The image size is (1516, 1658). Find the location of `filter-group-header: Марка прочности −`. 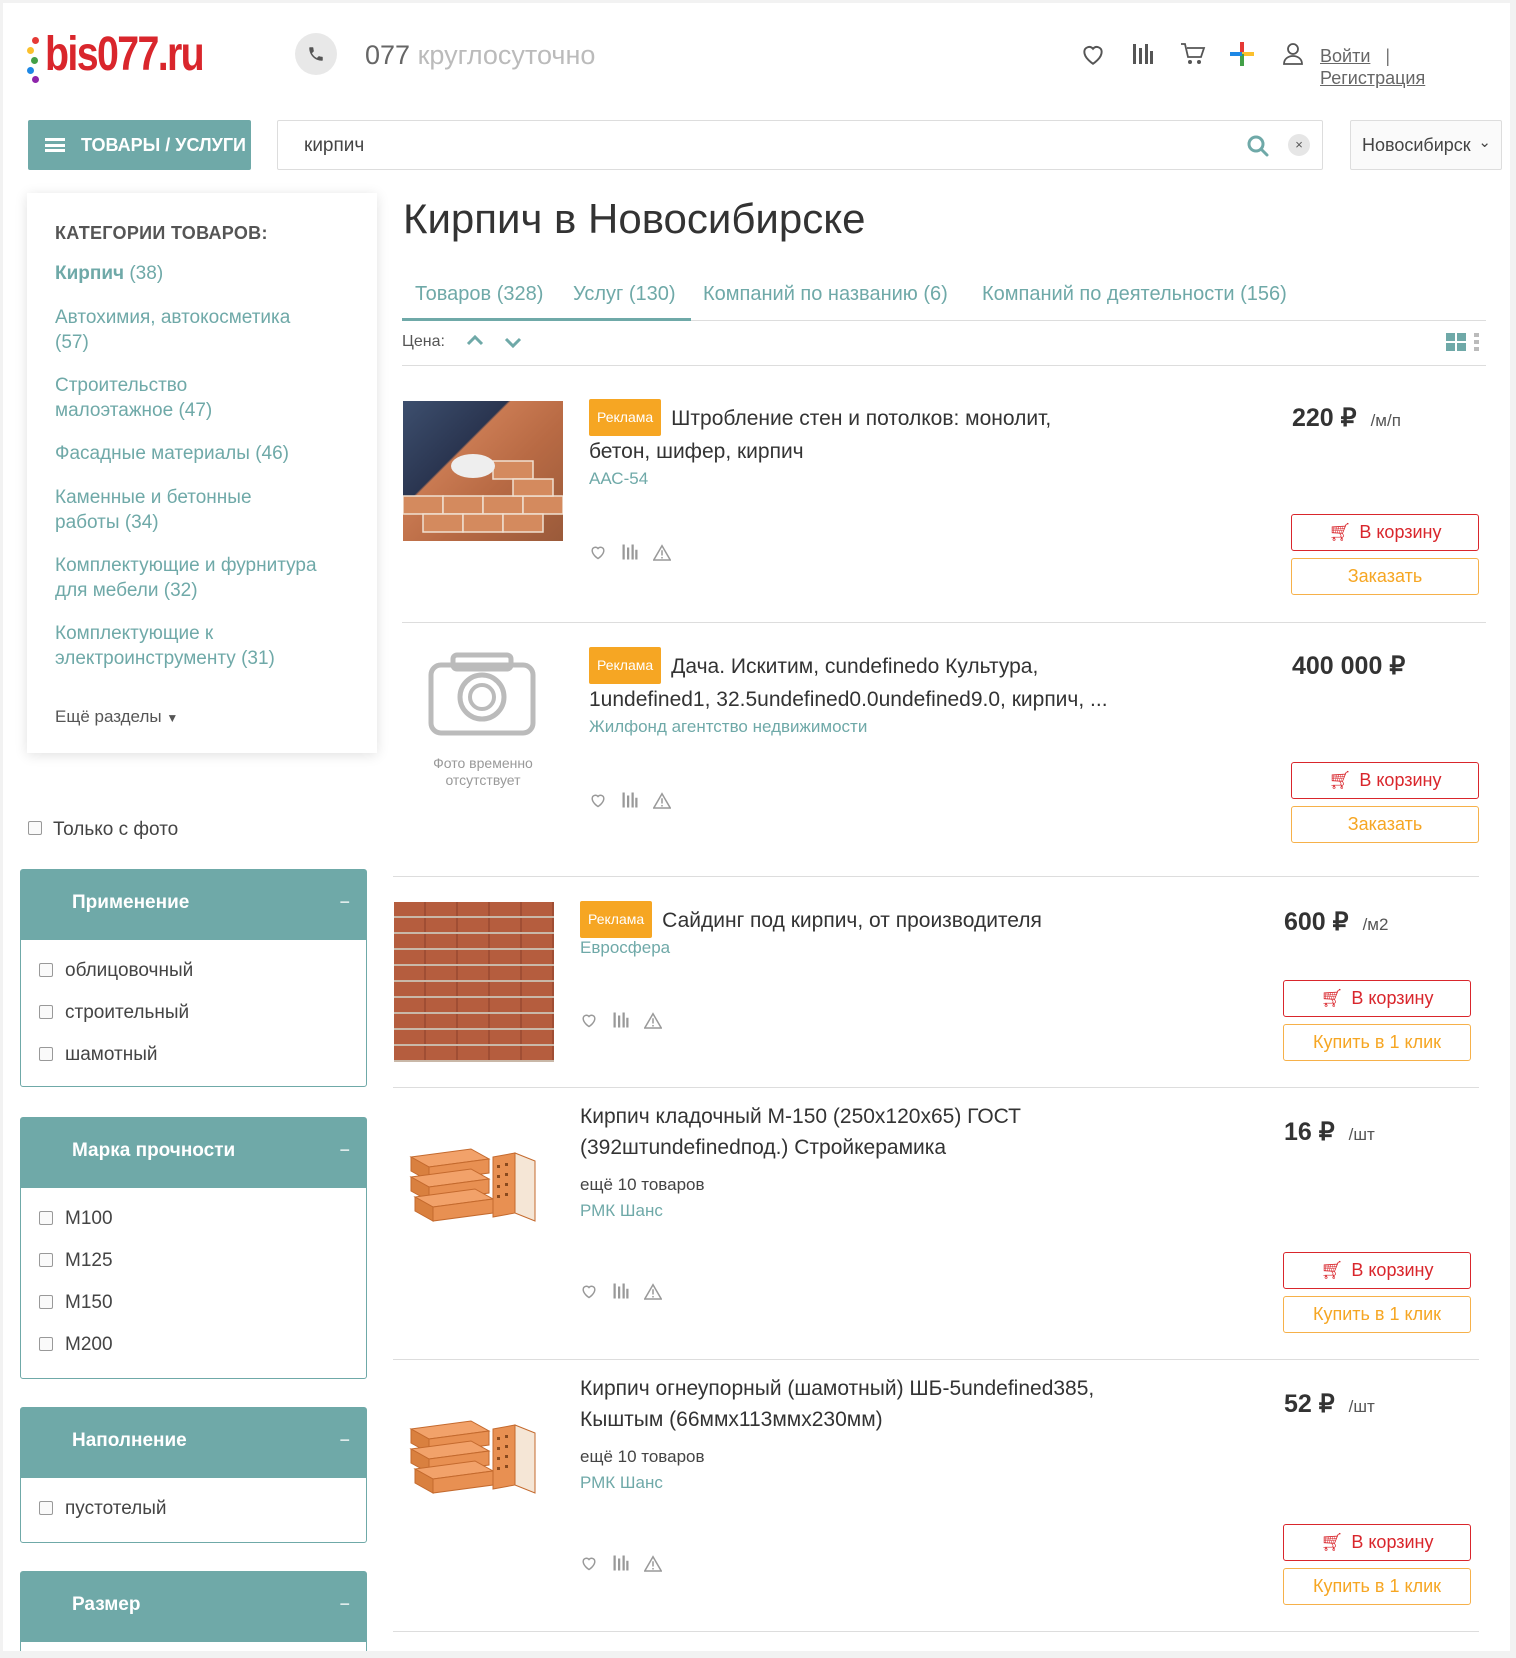

filter-group-header: Марка прочности − is located at coordinates (193, 1153).